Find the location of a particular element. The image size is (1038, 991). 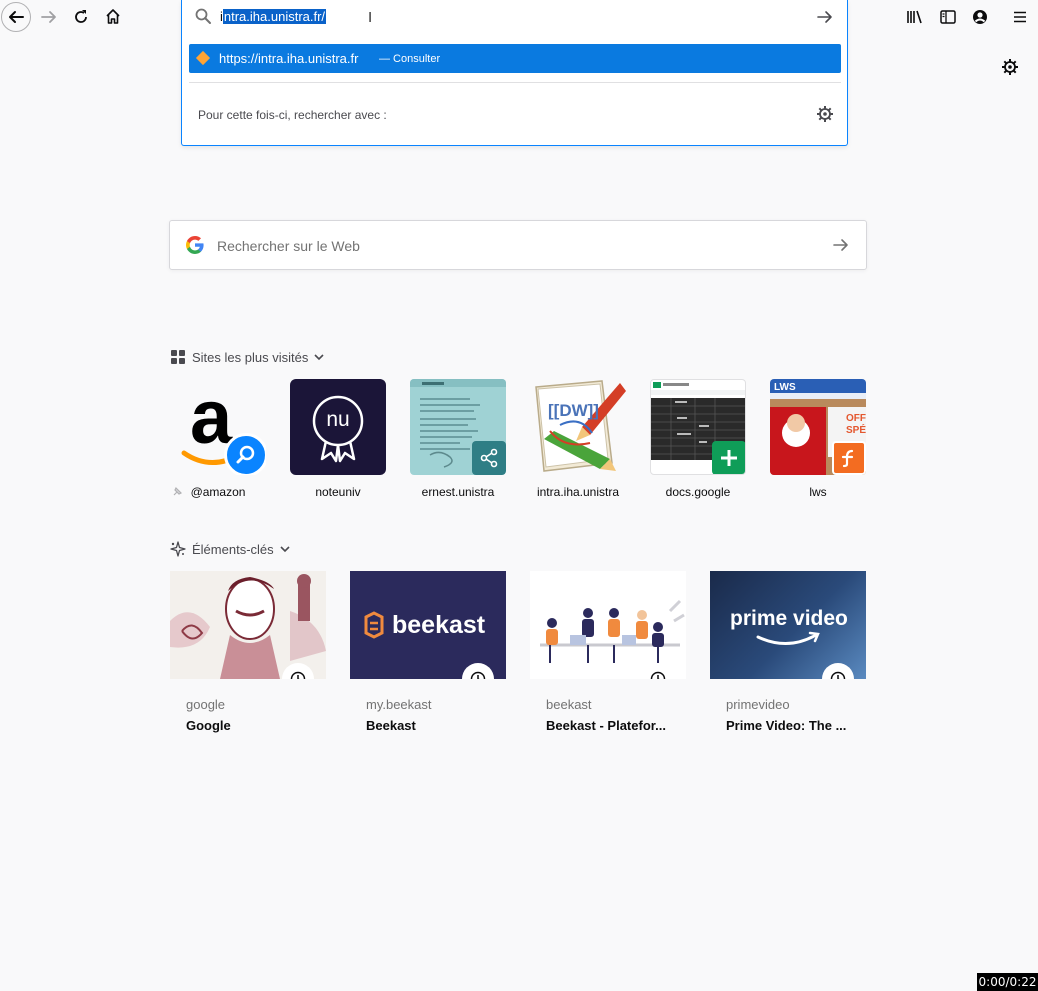

google-doodle-image is located at coordinates (248, 625).